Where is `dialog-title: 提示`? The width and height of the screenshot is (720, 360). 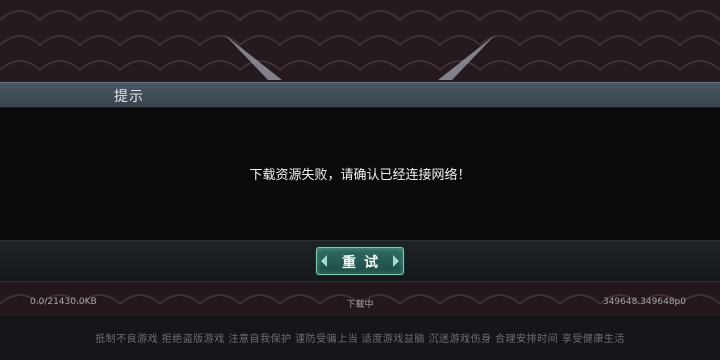 dialog-title: 提示 is located at coordinates (129, 97).